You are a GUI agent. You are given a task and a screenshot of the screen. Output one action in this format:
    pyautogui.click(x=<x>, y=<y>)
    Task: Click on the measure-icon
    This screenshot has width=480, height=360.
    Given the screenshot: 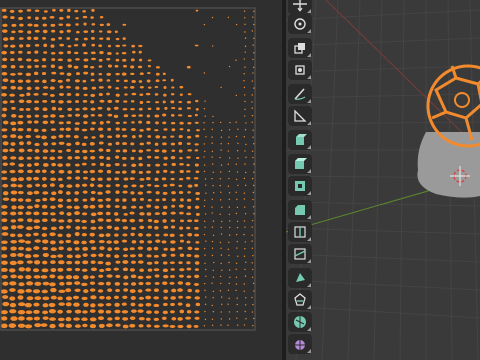 What is the action you would take?
    pyautogui.click(x=300, y=116)
    